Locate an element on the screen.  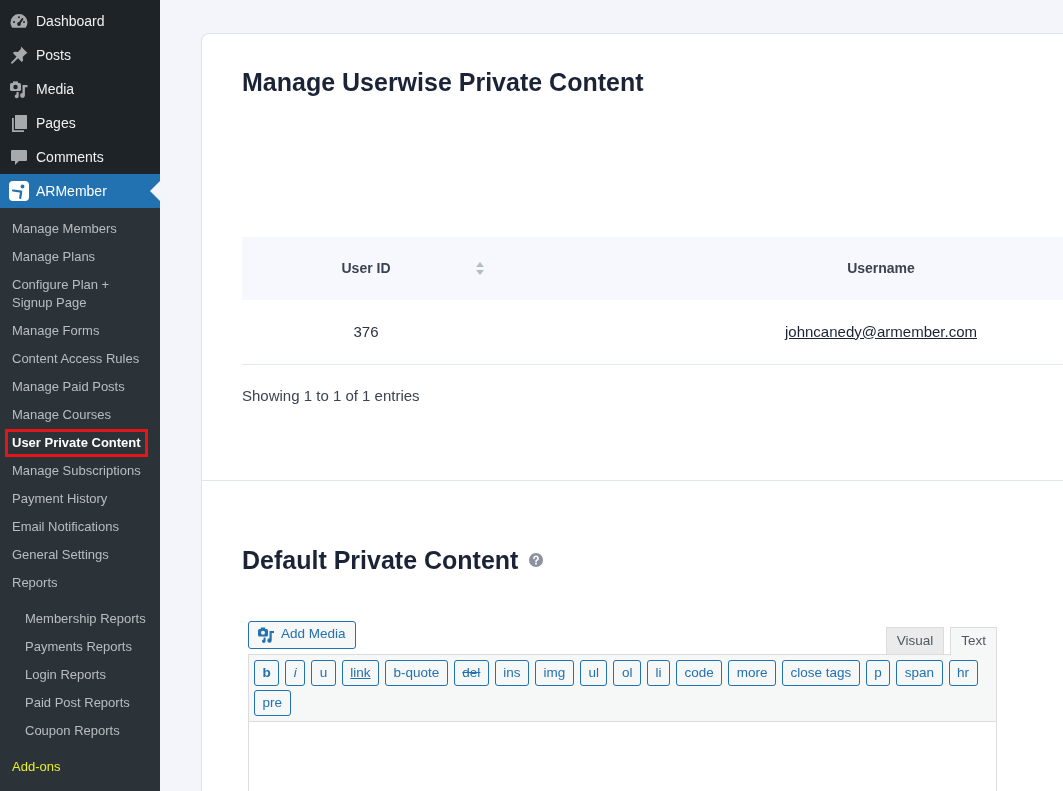
submenu-item: Coupon Reports is located at coordinates (72, 731).